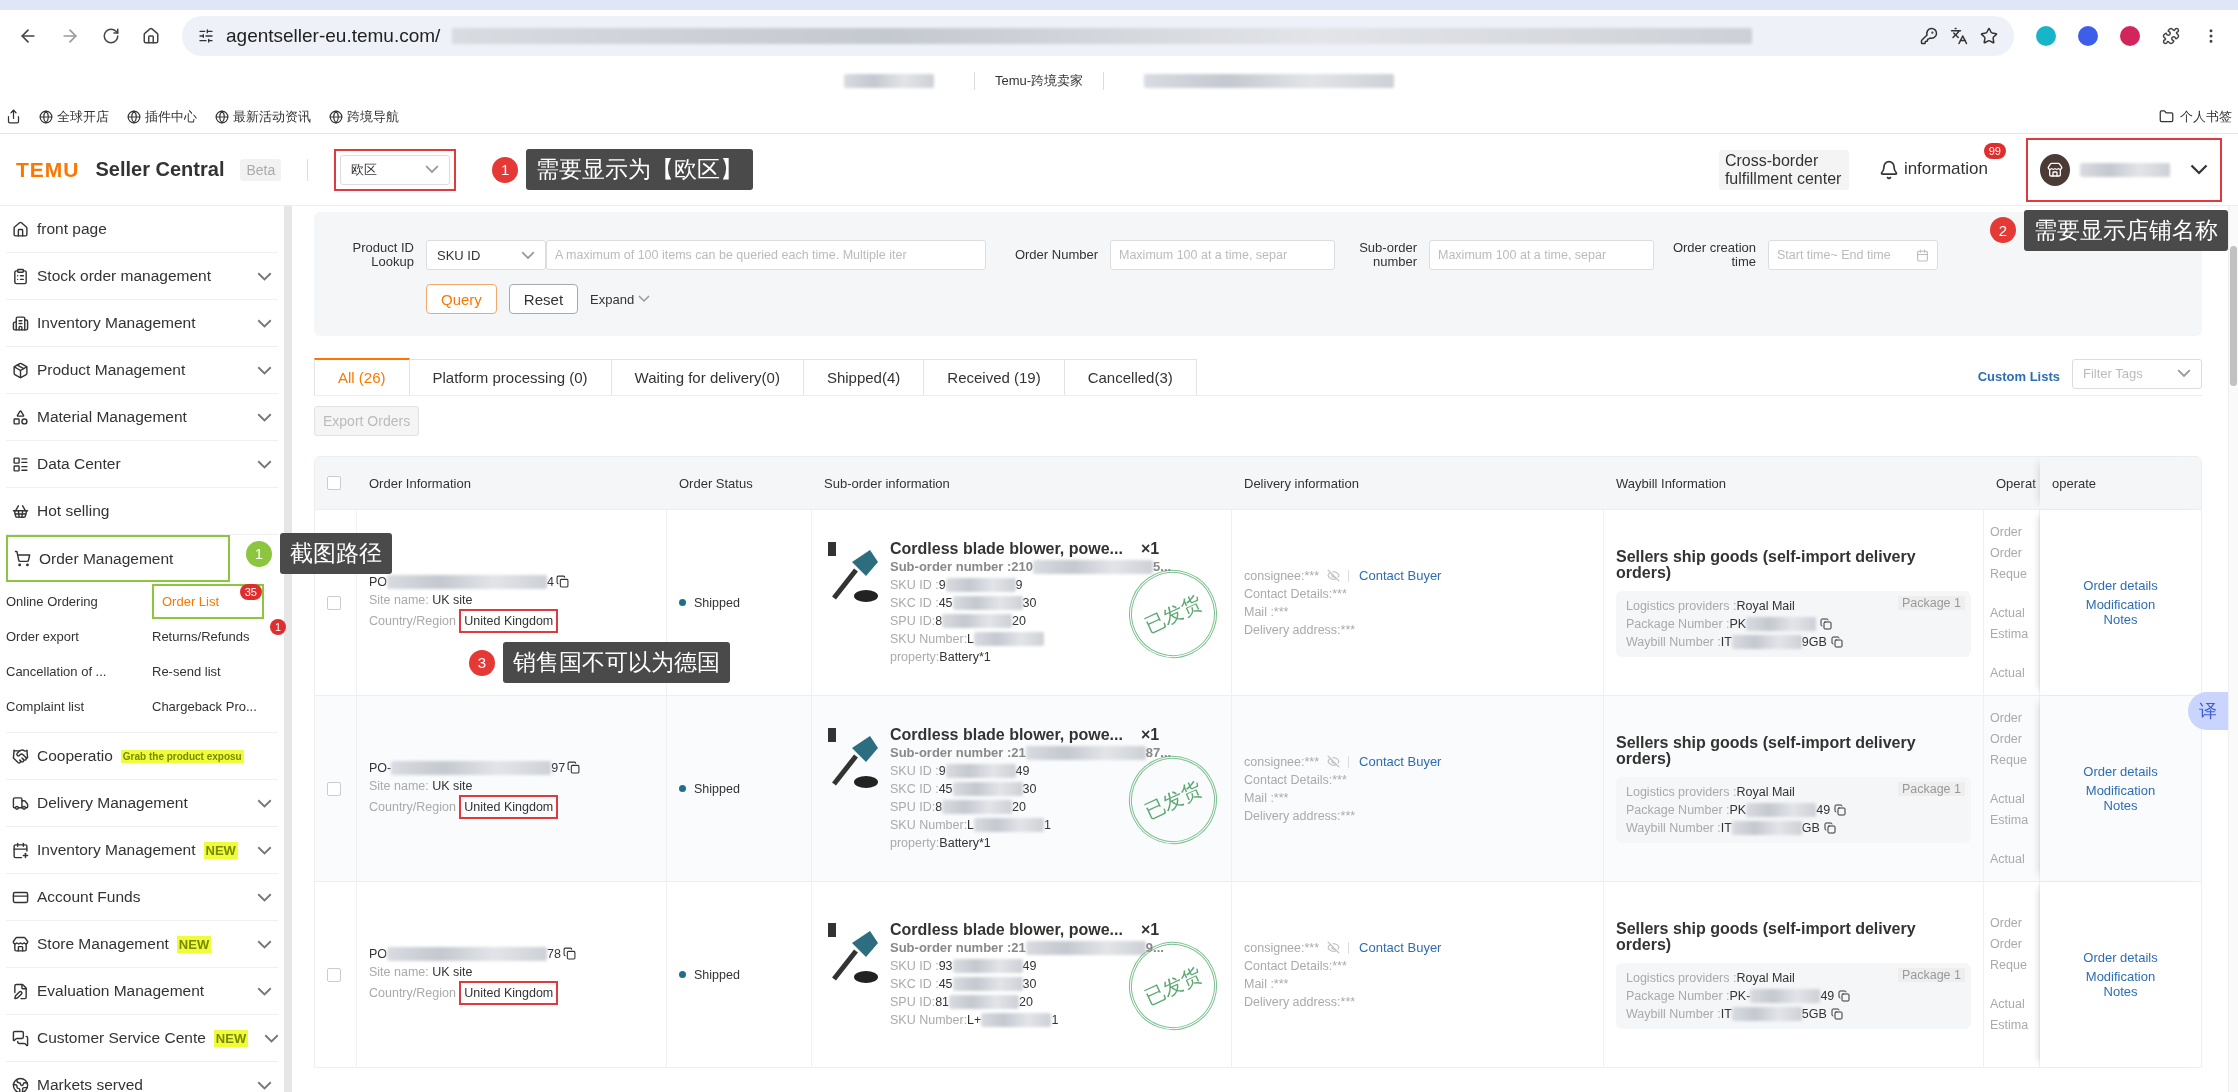 The width and height of the screenshot is (2238, 1092). Describe the element at coordinates (142, 756) in the screenshot. I see `sidebar-item: Cooperatio Grab the product exposu` at that location.